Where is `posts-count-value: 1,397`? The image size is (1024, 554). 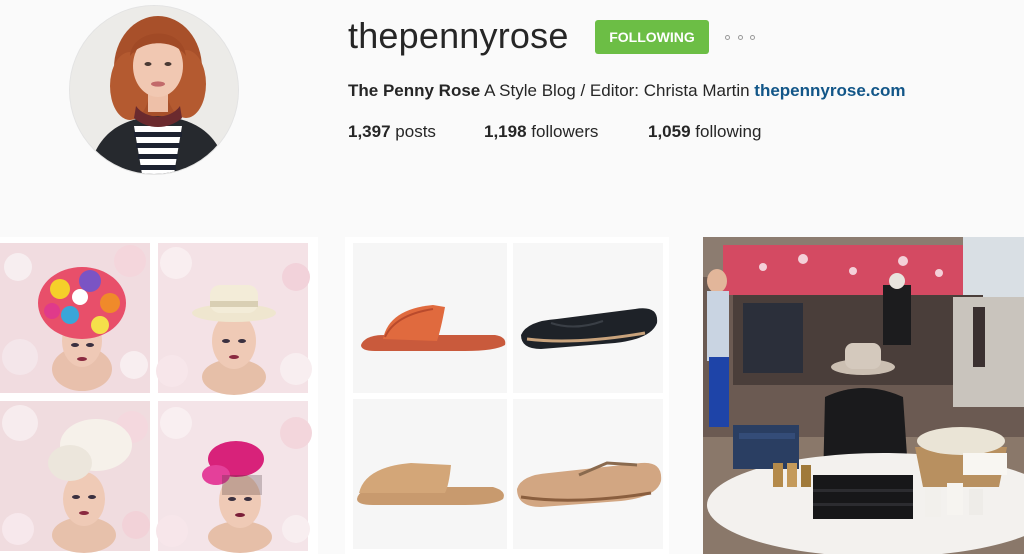 posts-count-value: 1,397 is located at coordinates (369, 131).